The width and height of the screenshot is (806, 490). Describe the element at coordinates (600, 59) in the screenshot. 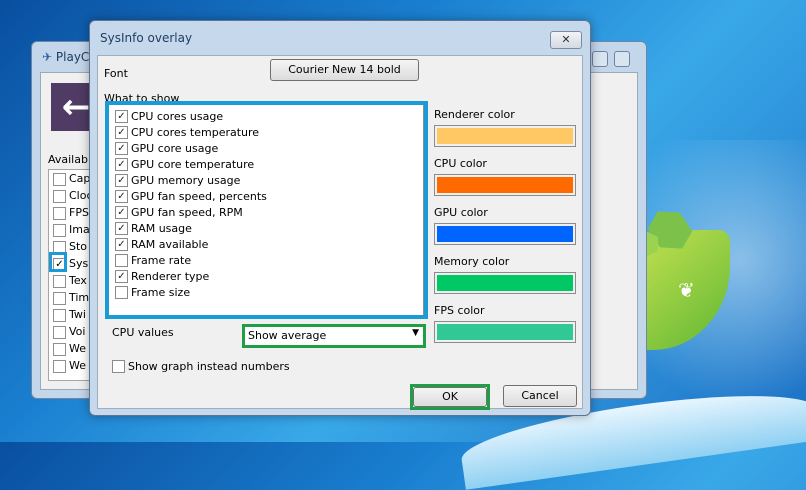

I see `back-window-maximize-button` at that location.